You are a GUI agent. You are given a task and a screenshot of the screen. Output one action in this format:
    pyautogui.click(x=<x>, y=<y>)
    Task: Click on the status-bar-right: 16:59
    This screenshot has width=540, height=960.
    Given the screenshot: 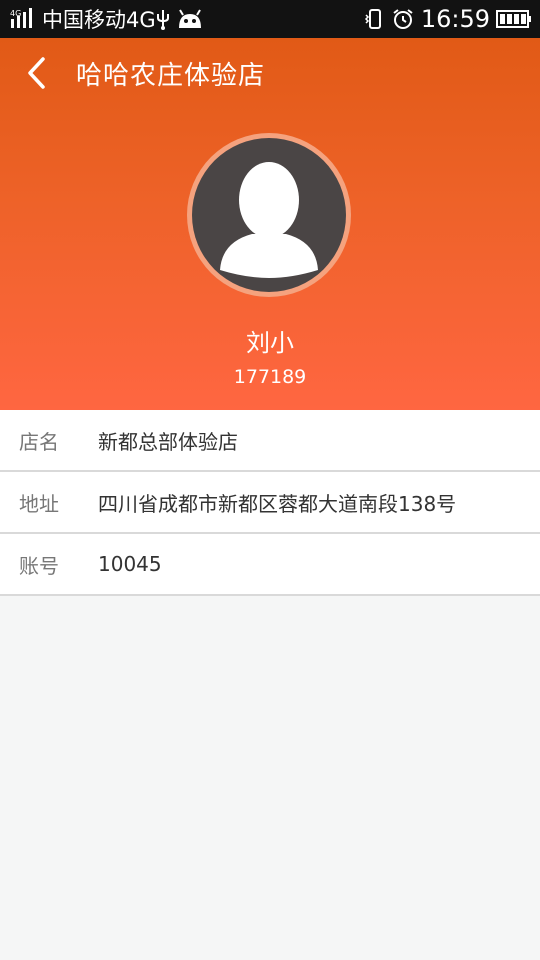 What is the action you would take?
    pyautogui.click(x=447, y=19)
    